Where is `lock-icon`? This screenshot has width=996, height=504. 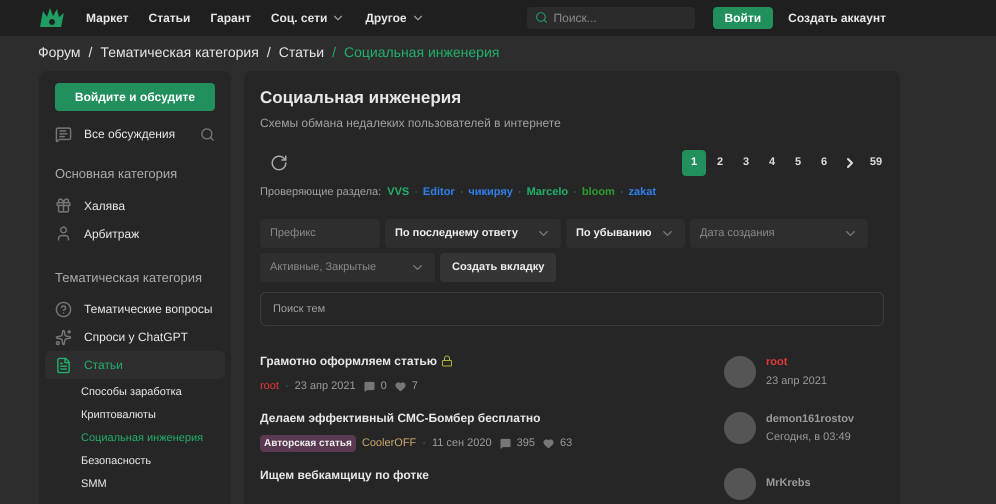 lock-icon is located at coordinates (447, 361).